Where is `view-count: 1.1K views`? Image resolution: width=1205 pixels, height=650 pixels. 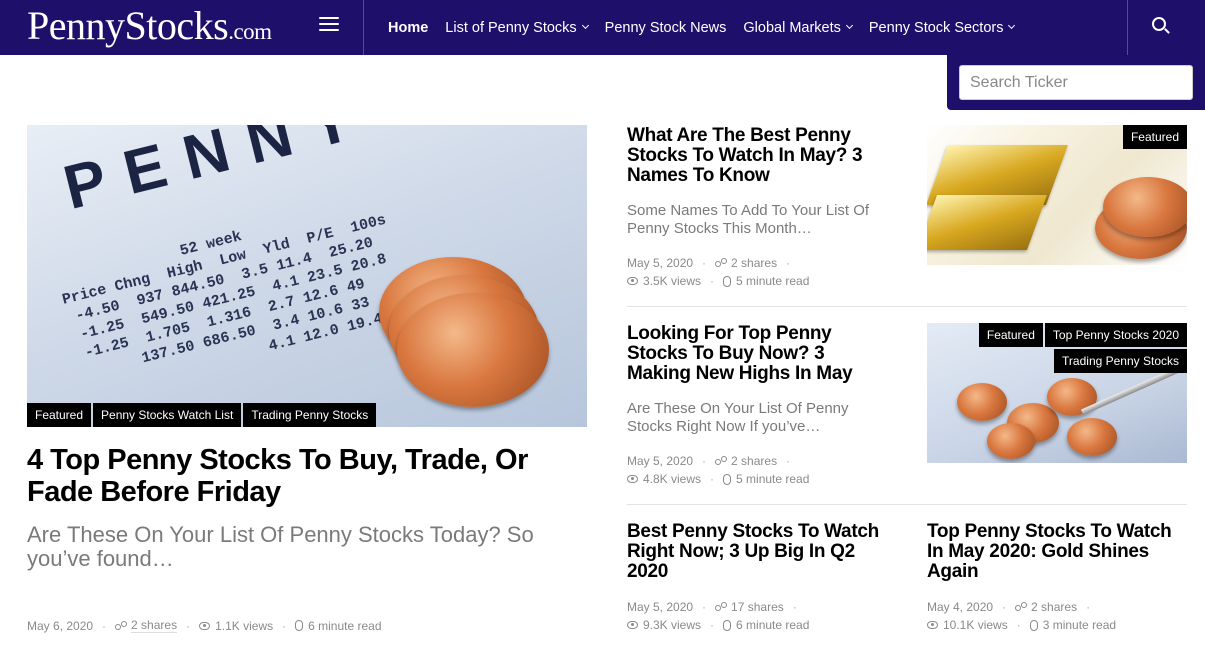 view-count: 1.1K views is located at coordinates (244, 625).